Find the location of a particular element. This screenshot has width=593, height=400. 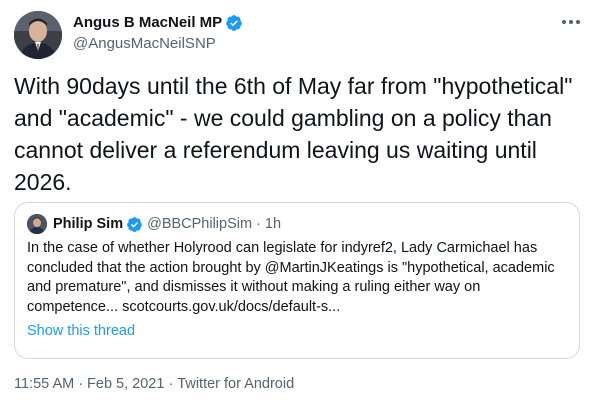

tweet-metadata: 11:55 AM · Feb 5, 2021 · Twitter for Android is located at coordinates (154, 384).